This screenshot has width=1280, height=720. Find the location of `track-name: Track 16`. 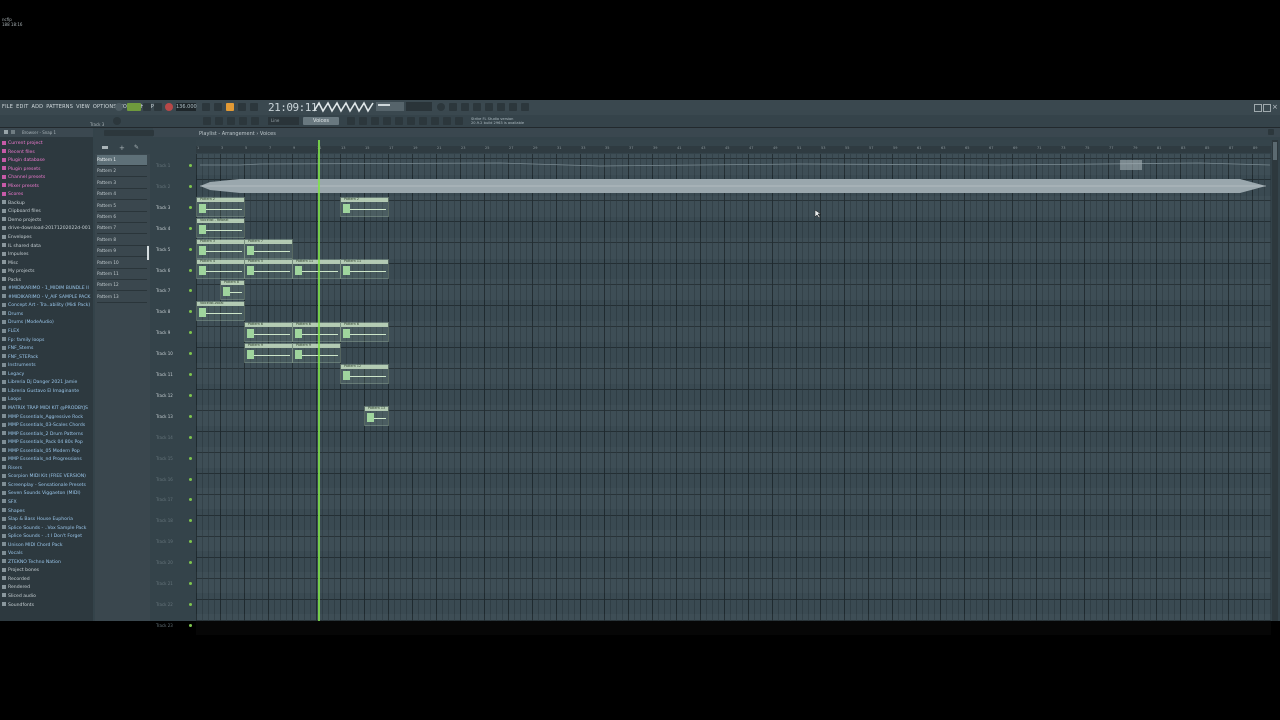

track-name: Track 16 is located at coordinates (164, 479).